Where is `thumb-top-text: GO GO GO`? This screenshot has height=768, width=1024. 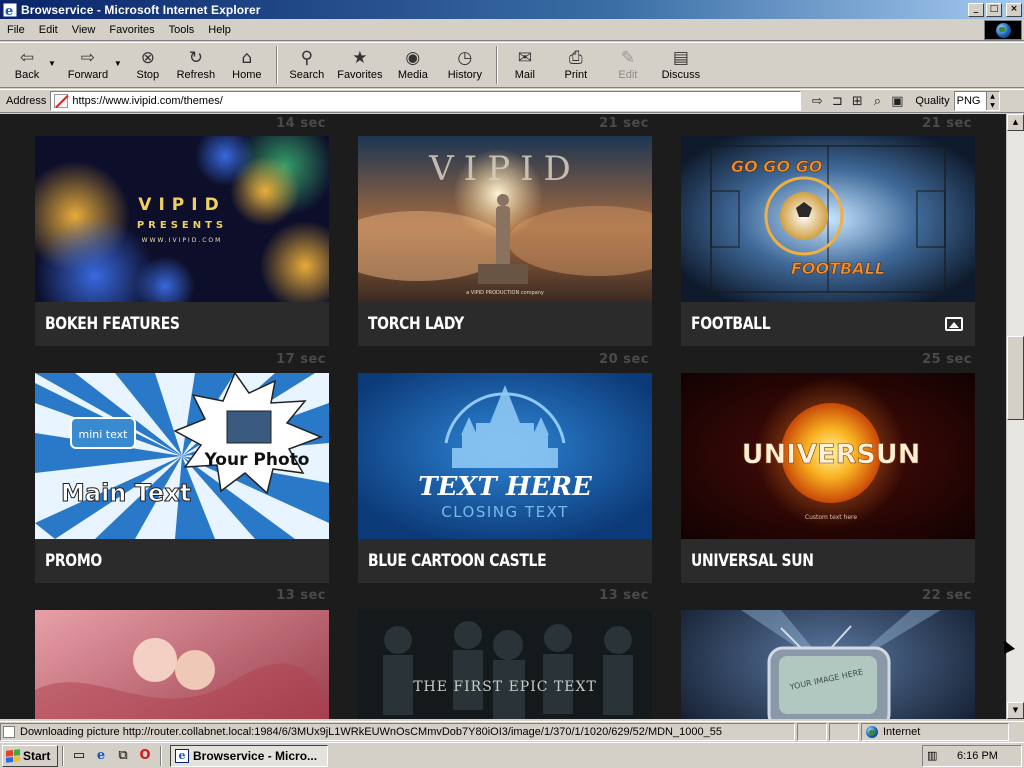
thumb-top-text: GO GO GO is located at coordinates (777, 166).